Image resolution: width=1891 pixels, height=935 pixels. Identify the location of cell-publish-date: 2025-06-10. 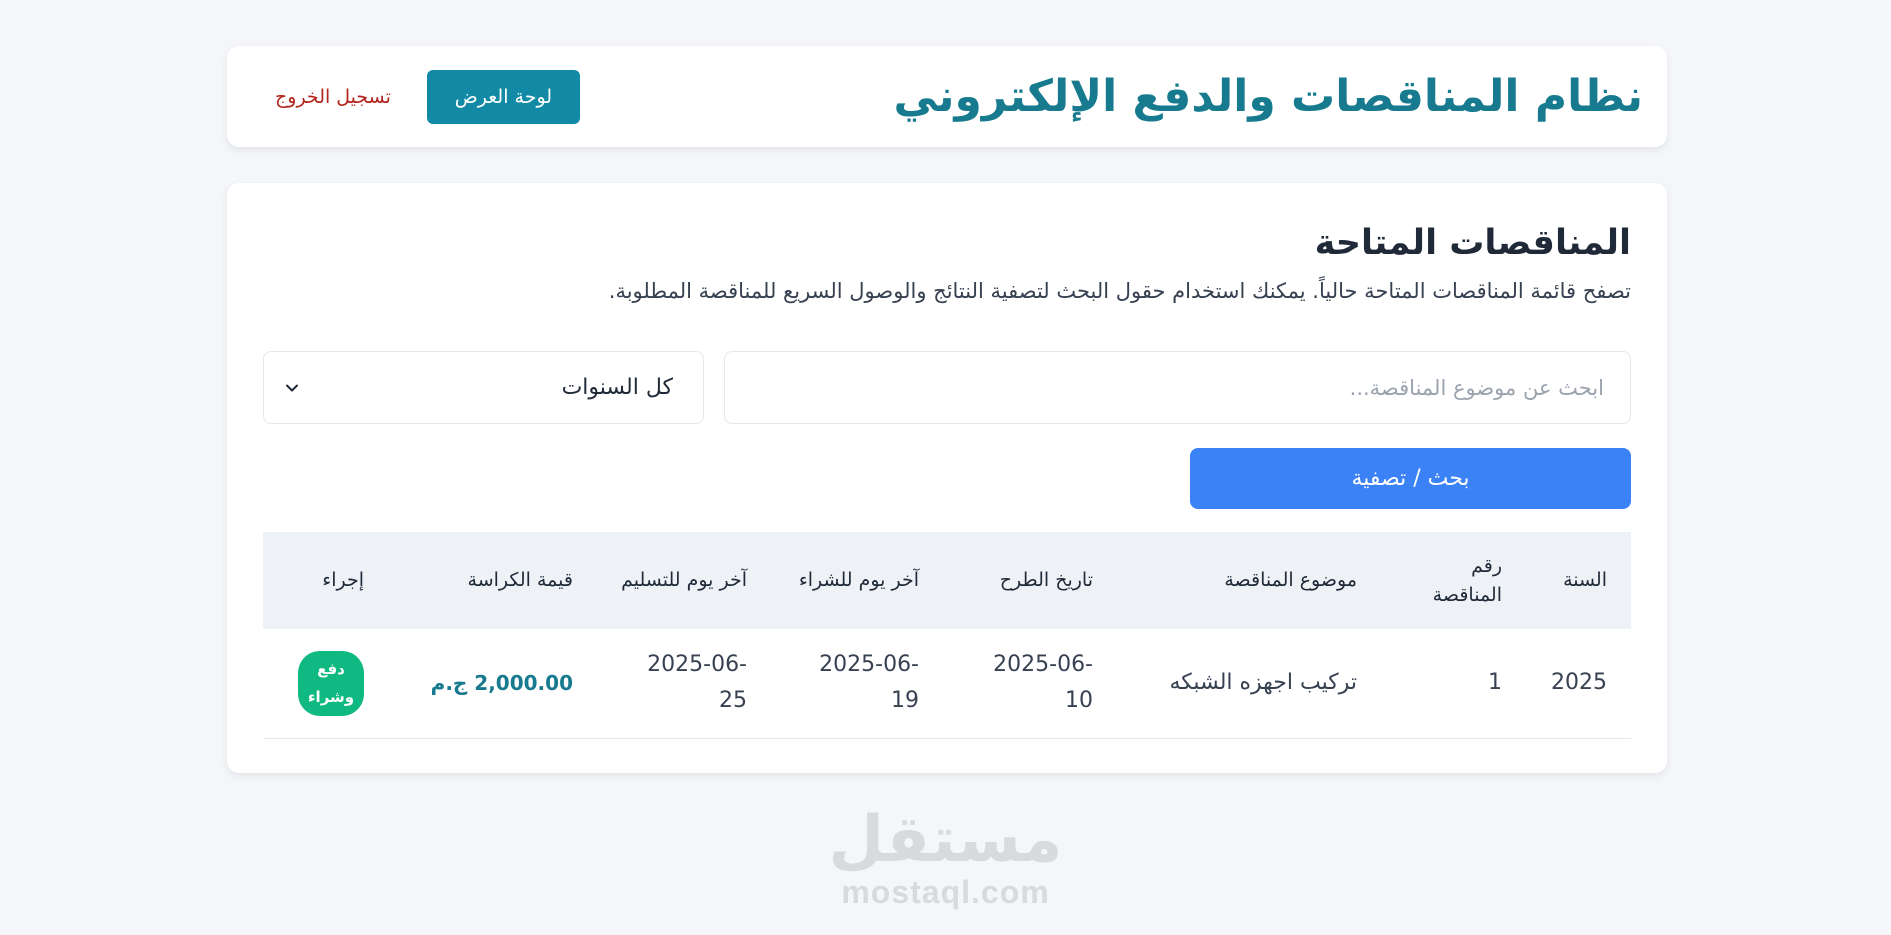
(1043, 682).